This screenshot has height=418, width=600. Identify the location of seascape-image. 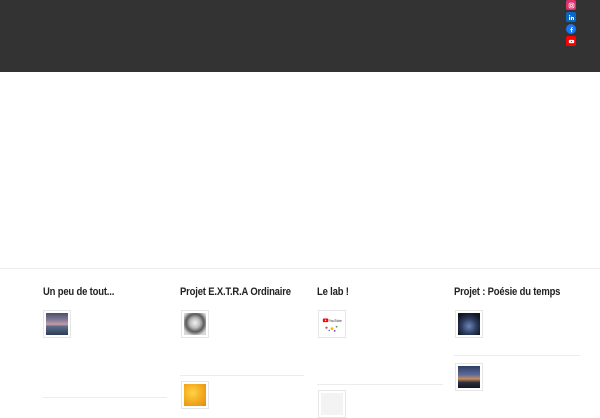
(57, 324).